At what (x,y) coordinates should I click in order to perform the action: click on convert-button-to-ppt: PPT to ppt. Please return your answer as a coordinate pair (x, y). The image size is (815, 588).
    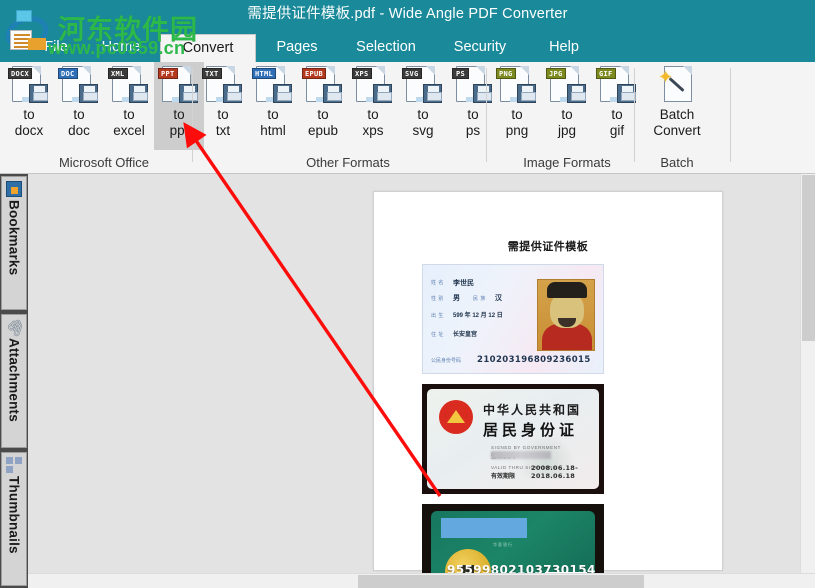
    Looking at the image, I should click on (179, 106).